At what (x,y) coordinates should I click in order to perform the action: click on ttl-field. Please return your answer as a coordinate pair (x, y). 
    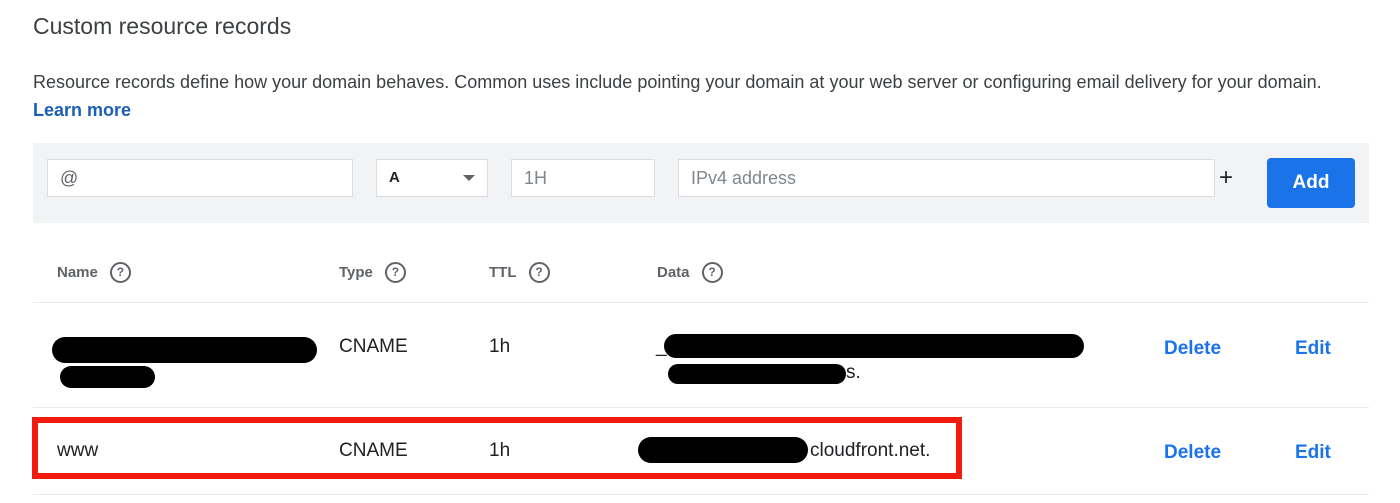
    Looking at the image, I should click on (583, 178).